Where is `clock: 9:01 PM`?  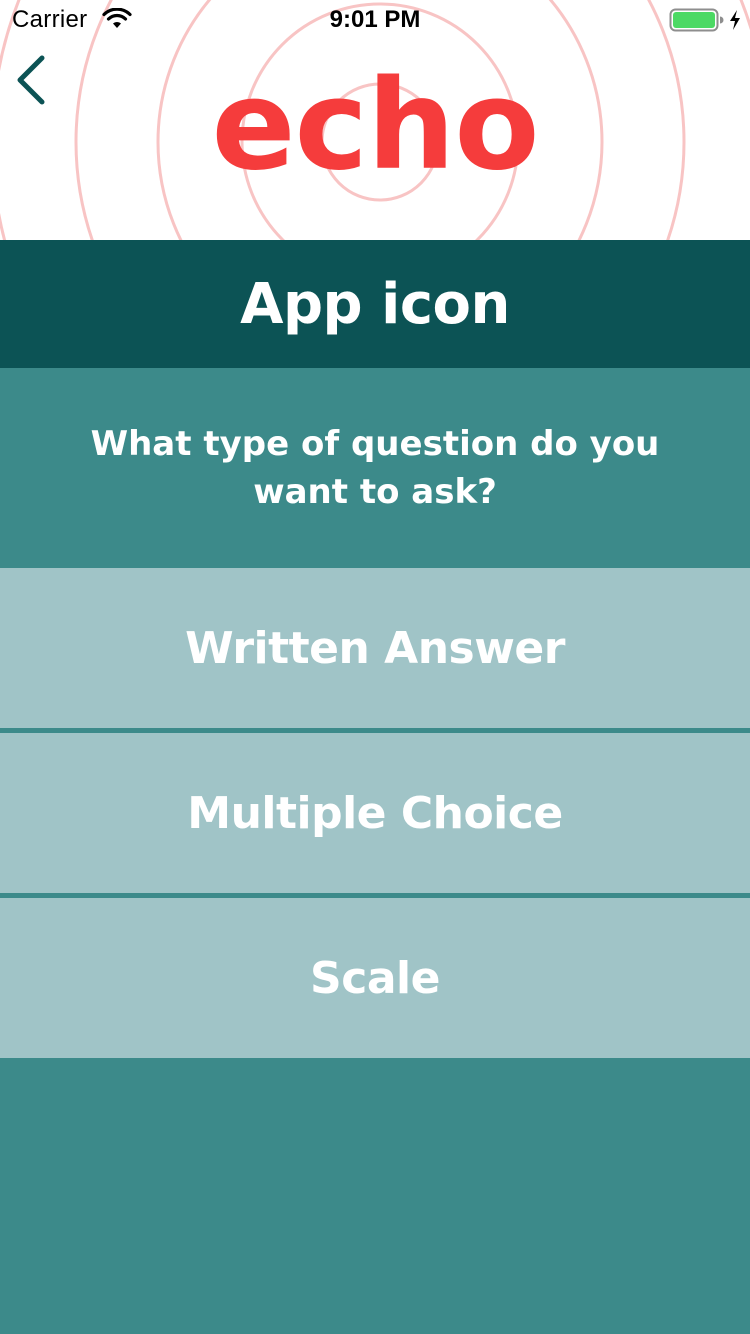 clock: 9:01 PM is located at coordinates (375, 19).